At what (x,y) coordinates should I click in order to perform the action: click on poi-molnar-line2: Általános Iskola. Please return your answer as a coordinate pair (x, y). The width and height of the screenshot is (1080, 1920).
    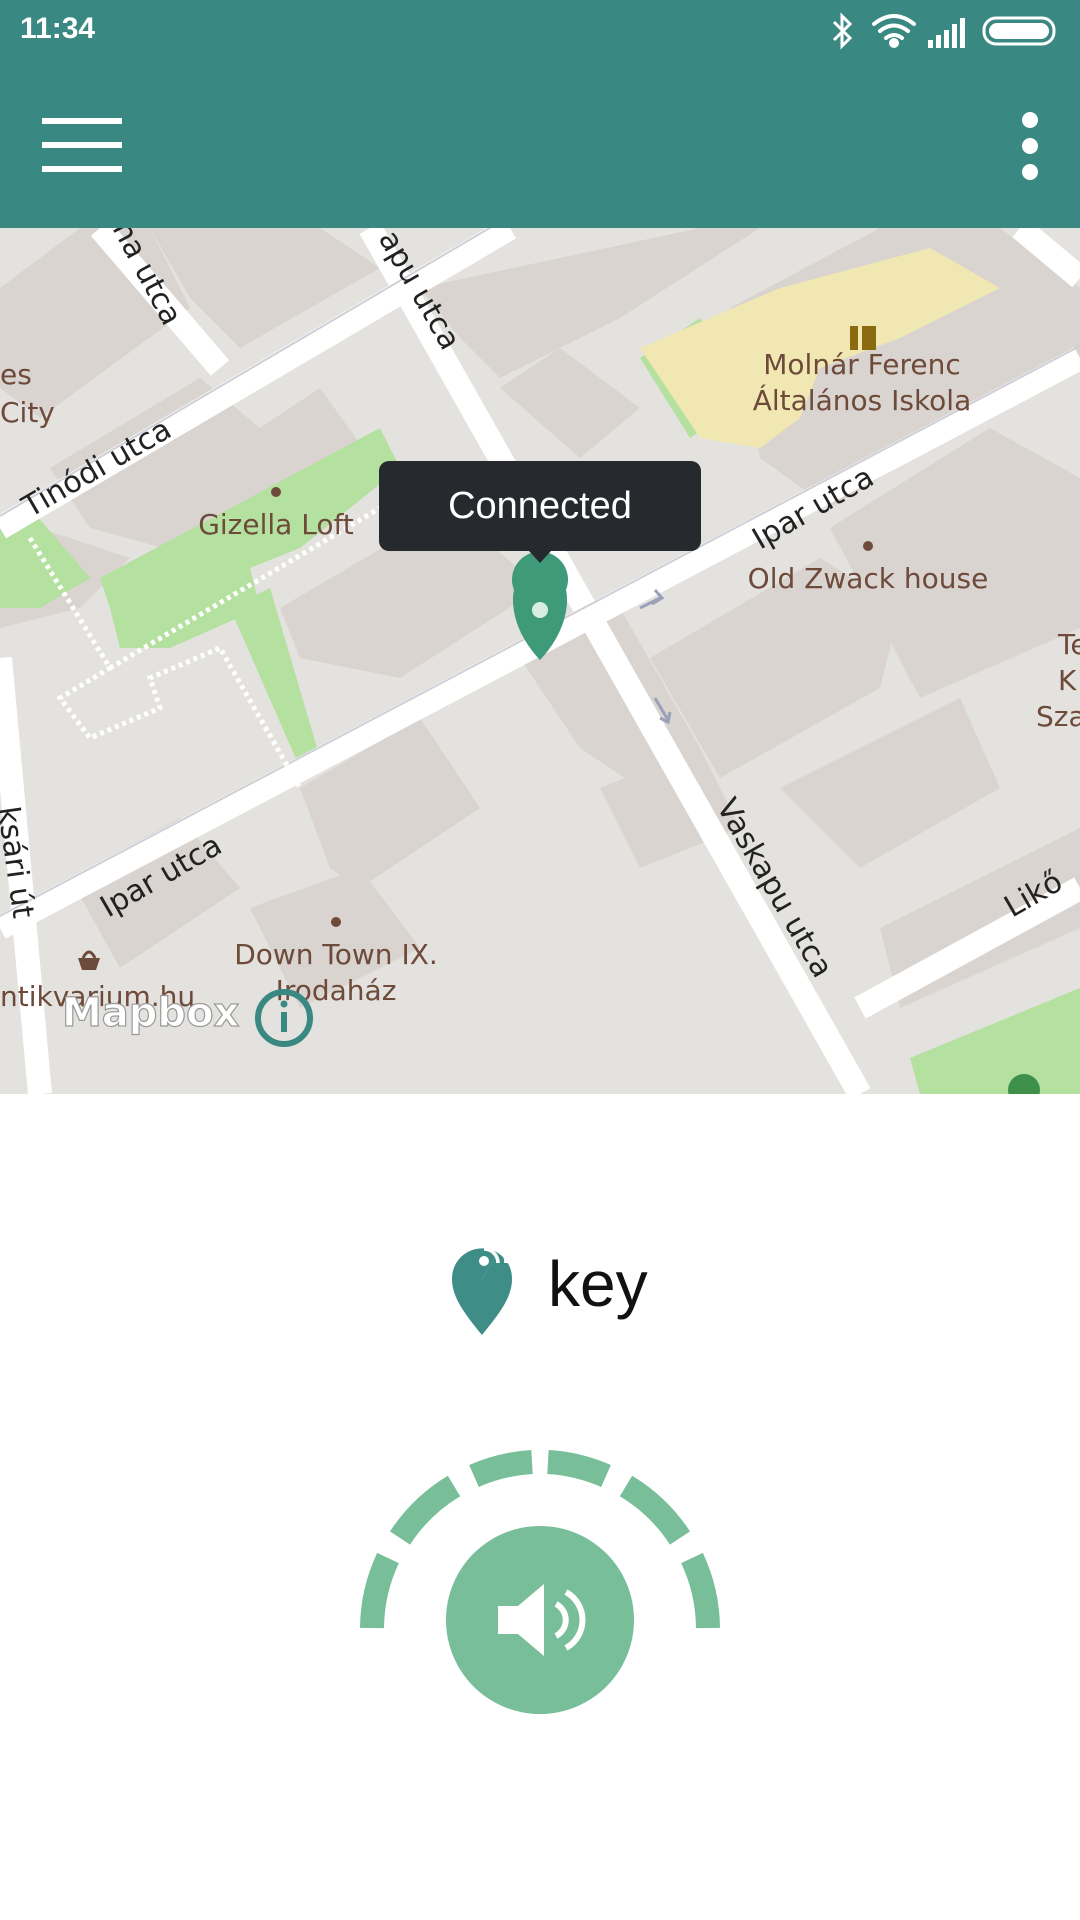
    Looking at the image, I should click on (862, 400).